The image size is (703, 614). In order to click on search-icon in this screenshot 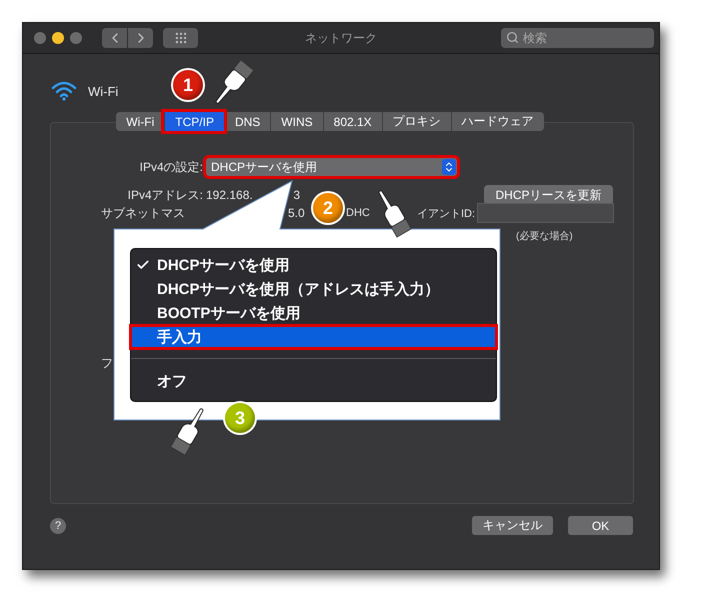, I will do `click(512, 37)`.